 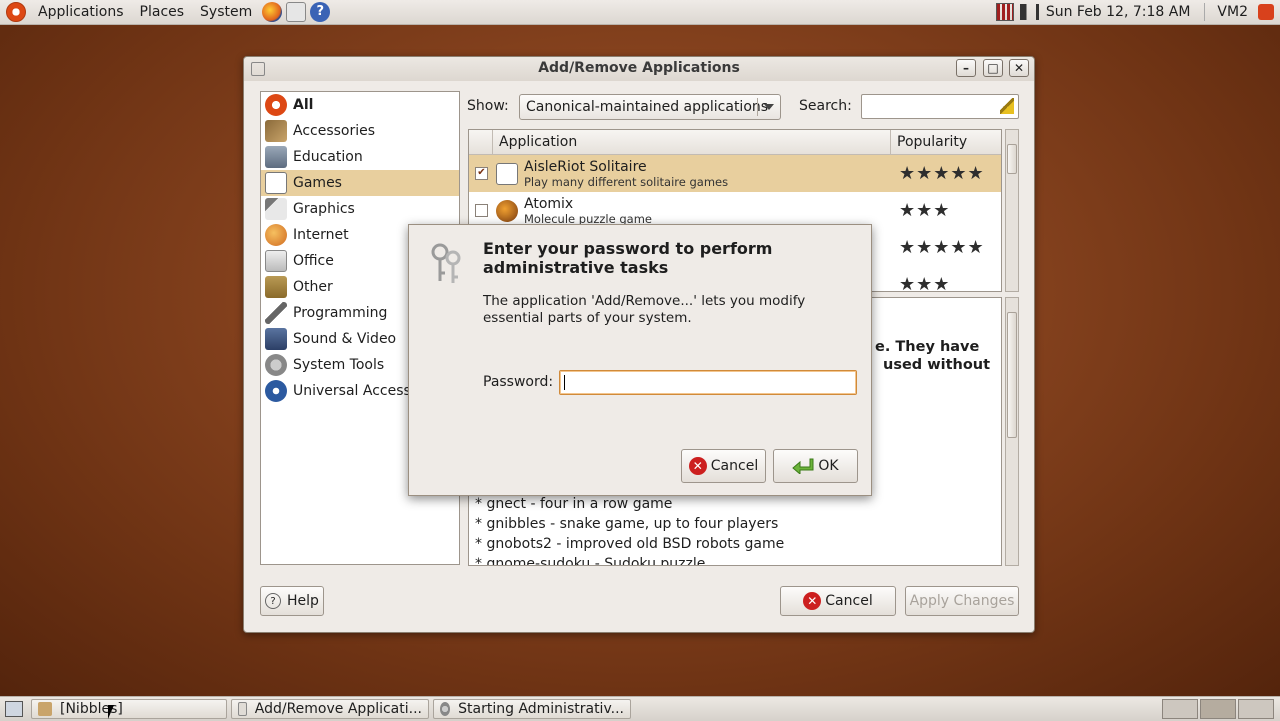 I want to click on popularity-stars: ★★★, so click(x=925, y=210).